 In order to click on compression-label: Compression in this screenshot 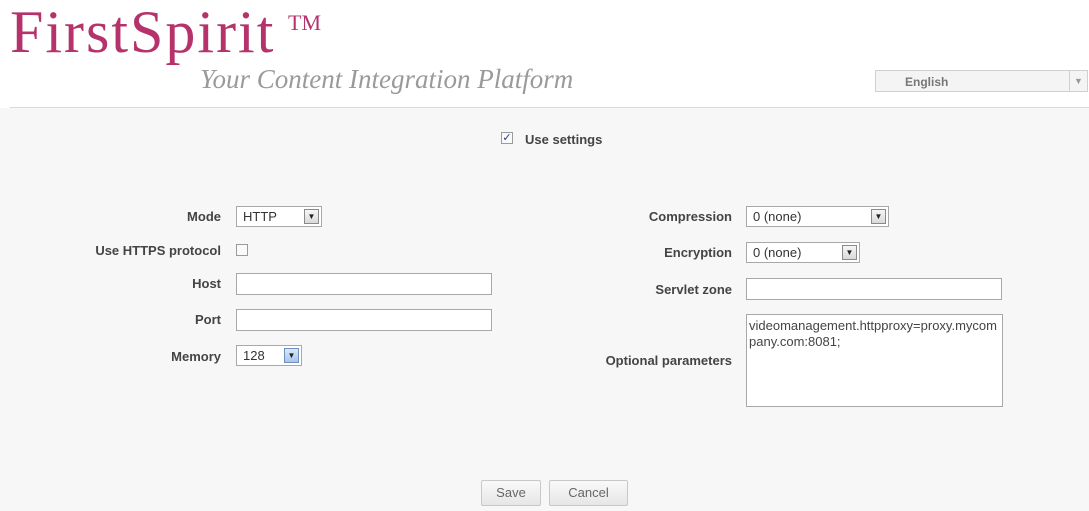, I will do `click(690, 216)`.